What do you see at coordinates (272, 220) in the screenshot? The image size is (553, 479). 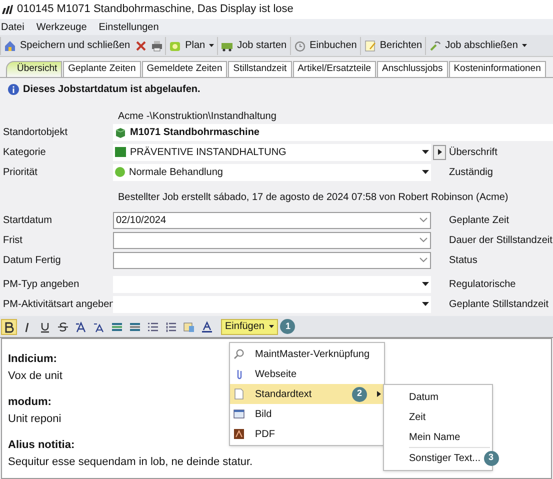 I see `date-field: 02/10/2024` at bounding box center [272, 220].